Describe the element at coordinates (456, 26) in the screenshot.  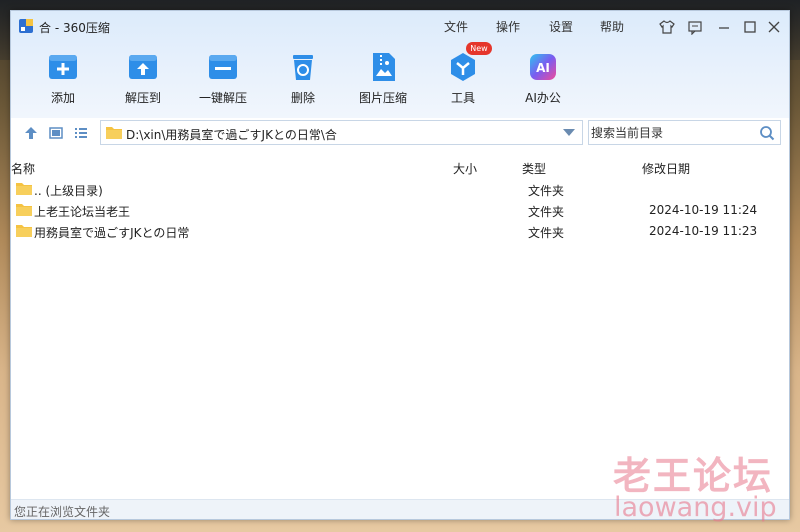
I see `menu-file: 文件` at that location.